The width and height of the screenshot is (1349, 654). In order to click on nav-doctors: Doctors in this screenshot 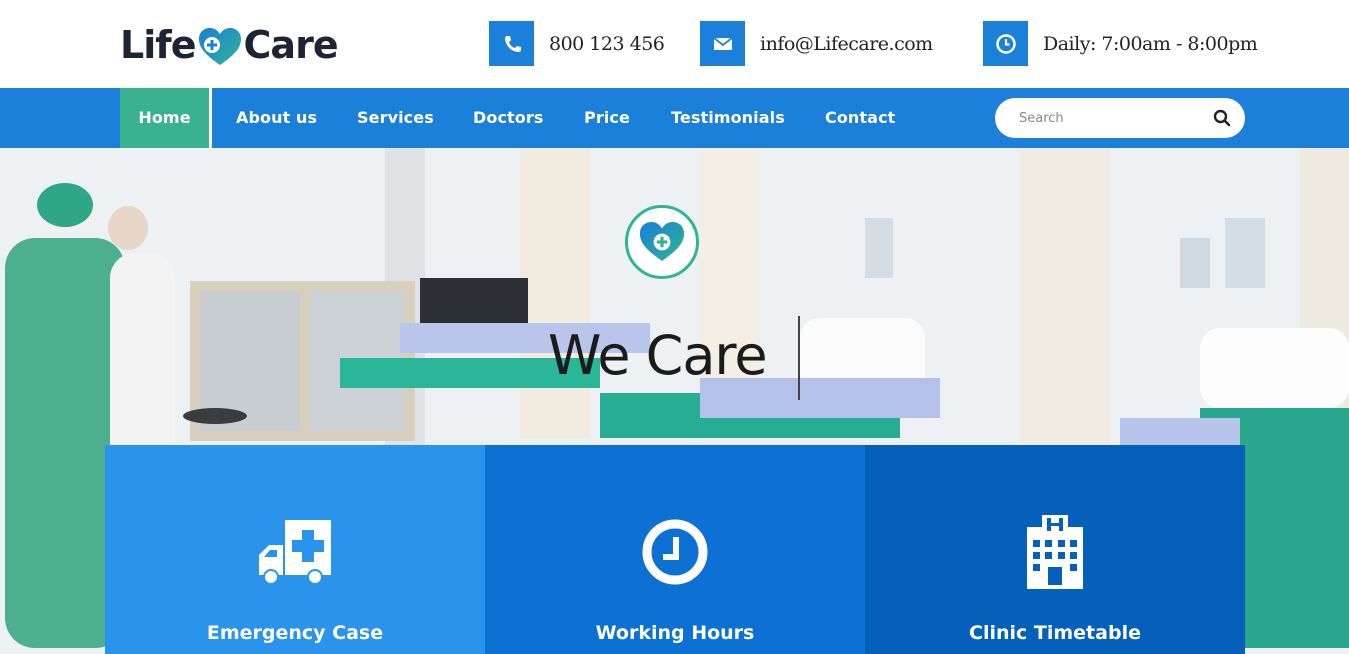, I will do `click(508, 118)`.